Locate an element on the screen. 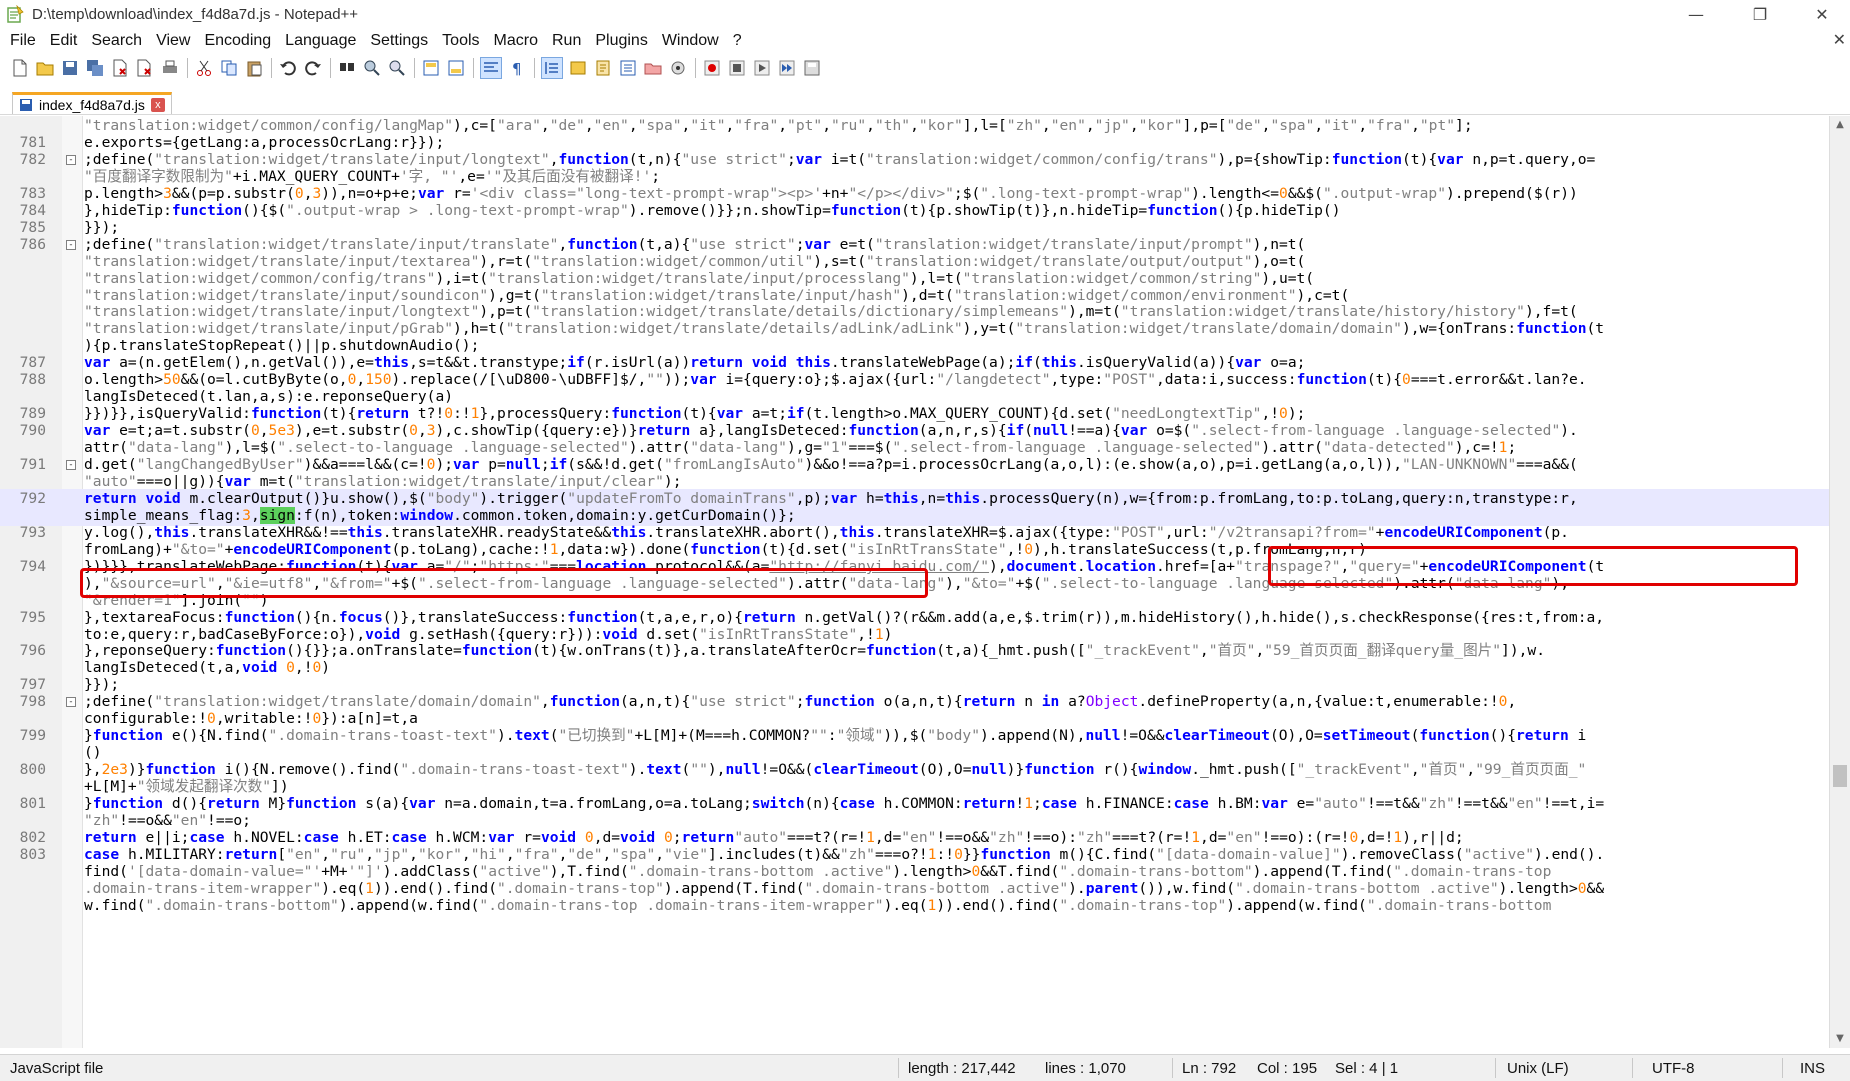 This screenshot has height=1081, width=1850. record-macro-icon is located at coordinates (712, 68).